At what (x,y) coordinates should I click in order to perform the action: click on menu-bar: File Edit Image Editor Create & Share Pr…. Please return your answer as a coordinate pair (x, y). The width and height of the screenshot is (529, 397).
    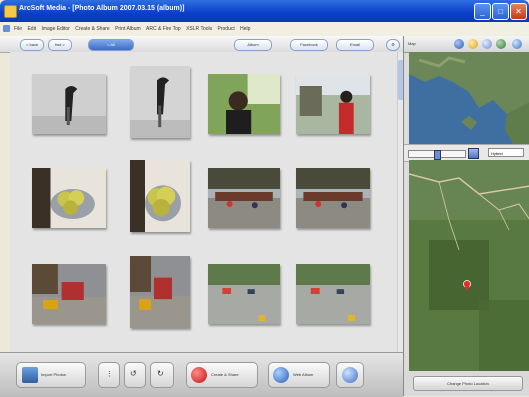
    Looking at the image, I should click on (264, 29).